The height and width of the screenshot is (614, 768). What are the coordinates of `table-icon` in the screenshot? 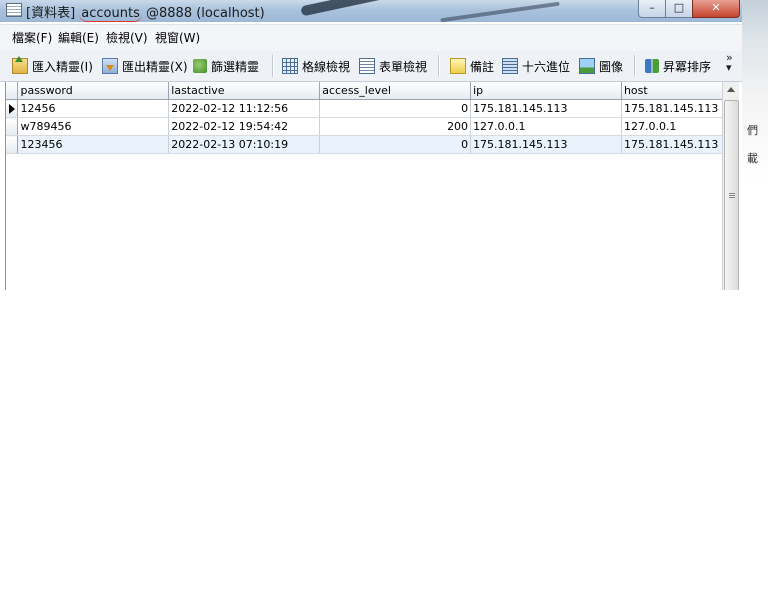 It's located at (14, 10).